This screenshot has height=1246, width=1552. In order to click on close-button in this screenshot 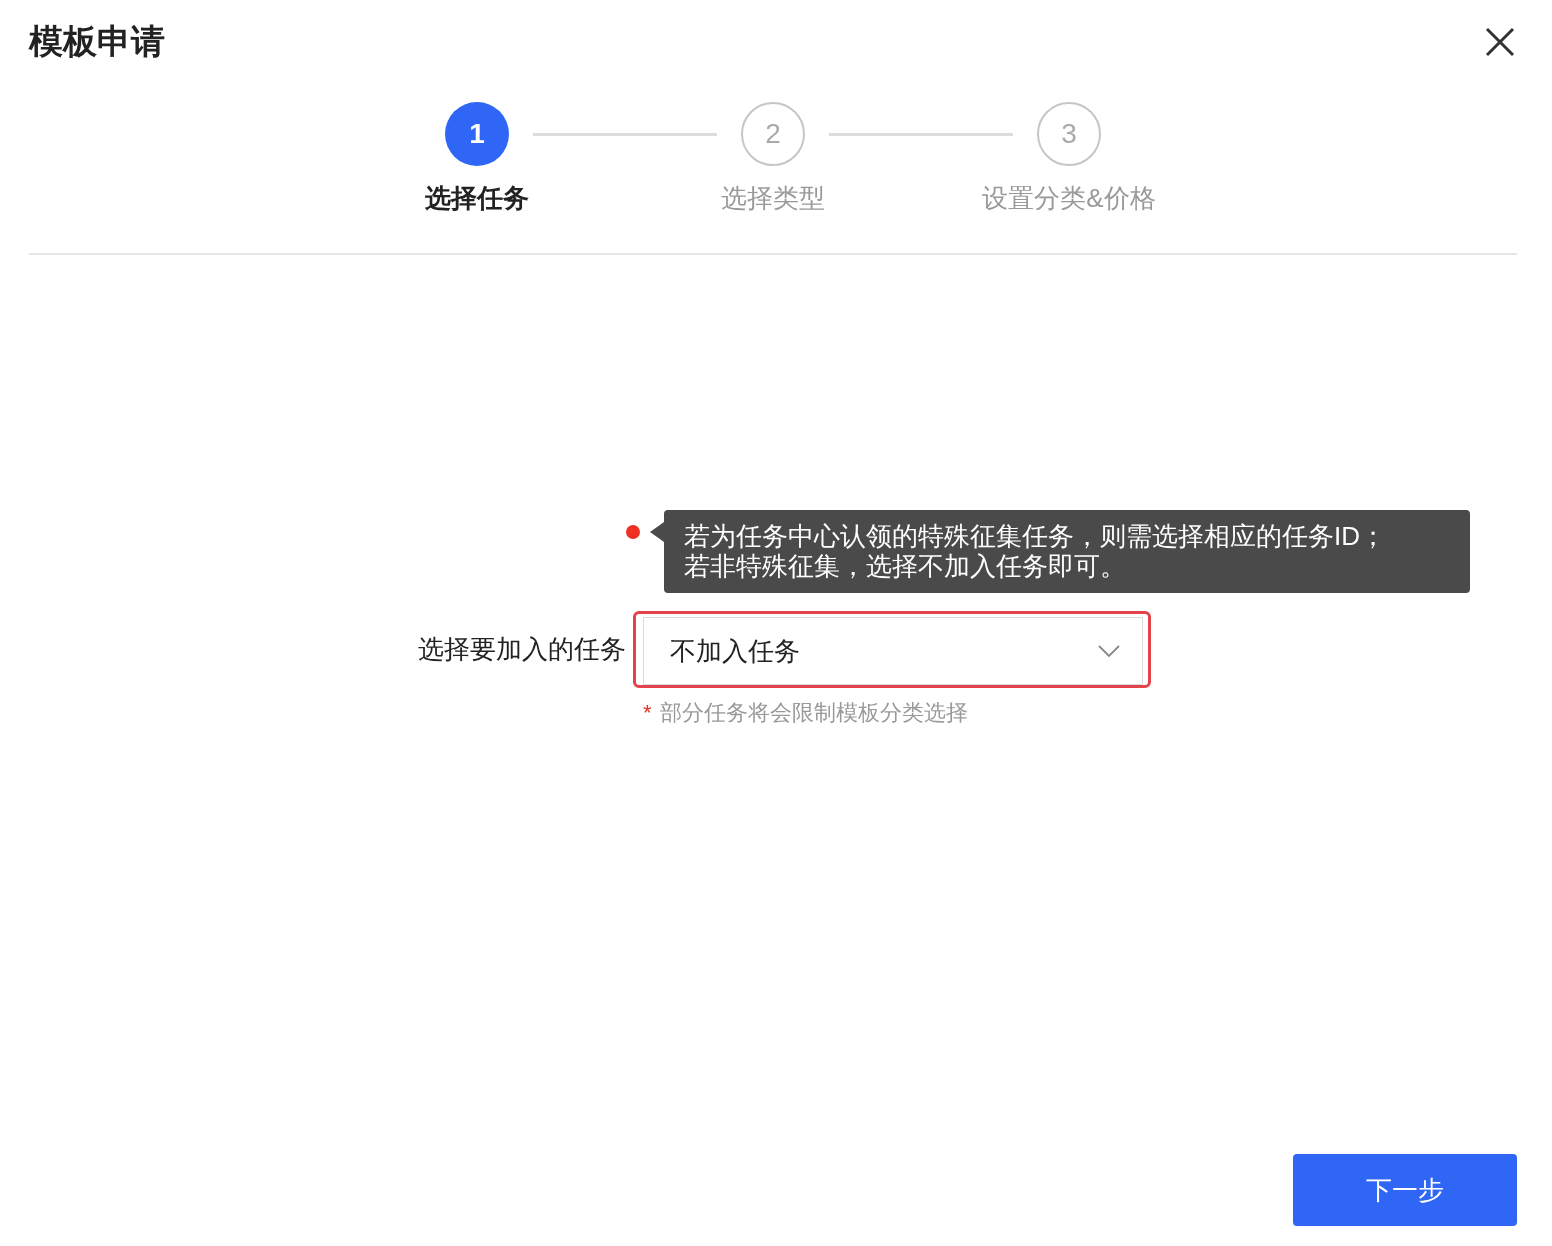, I will do `click(1500, 42)`.